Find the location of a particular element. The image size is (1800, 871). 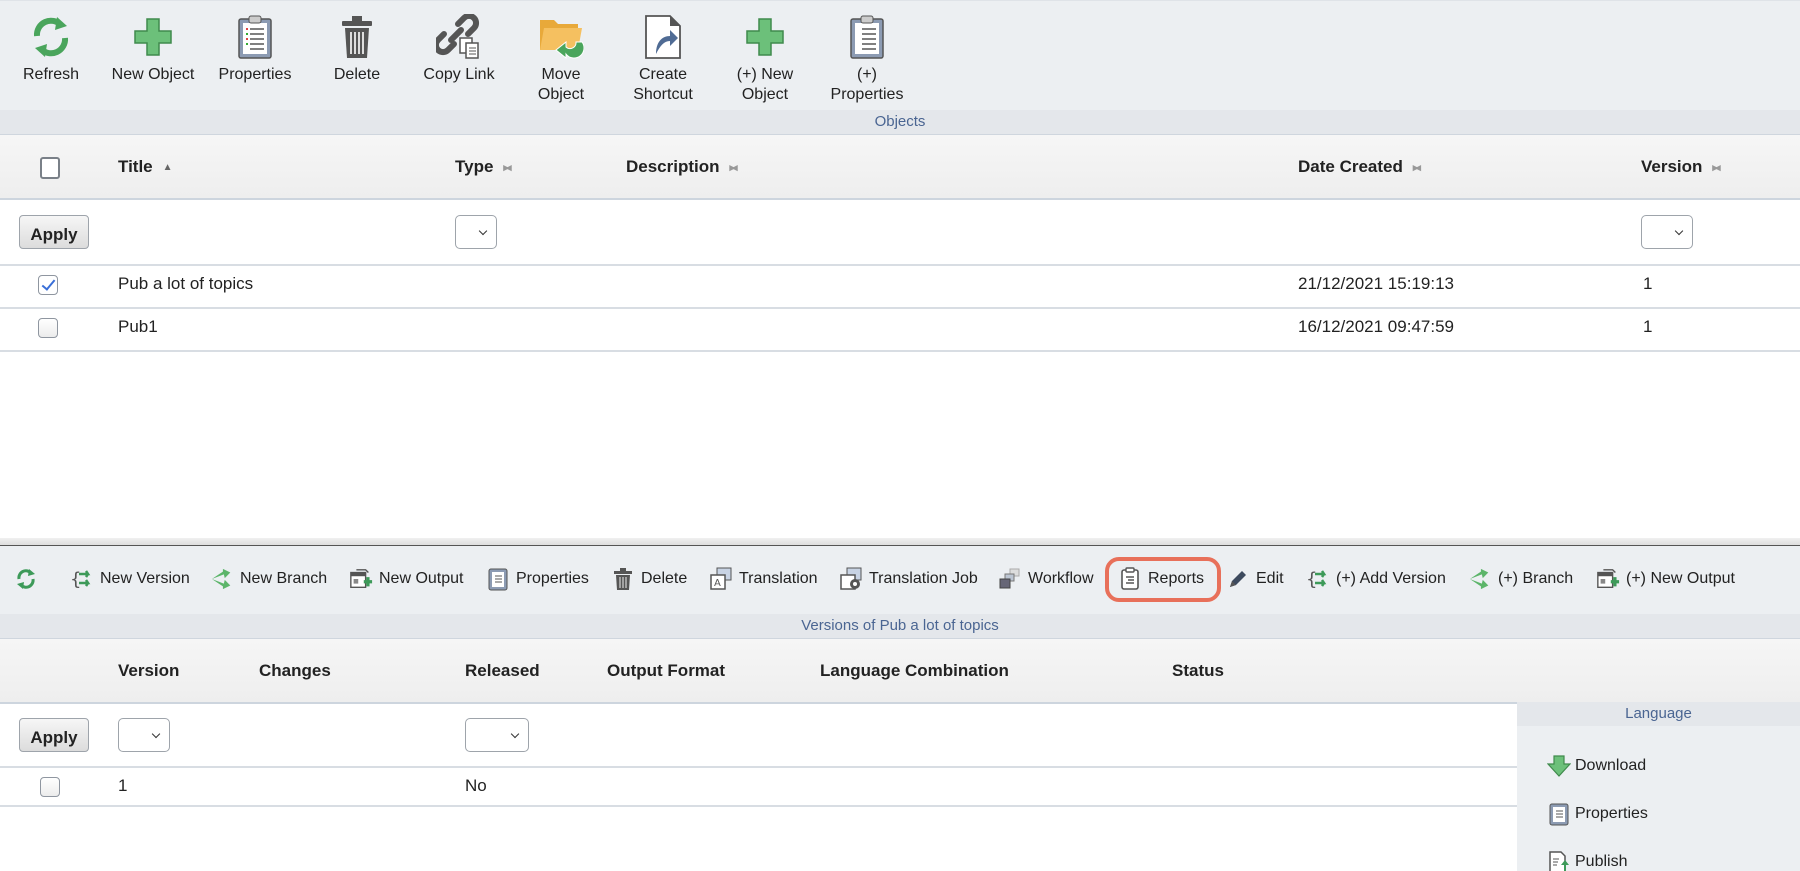

objects-section-title: Objects is located at coordinates (900, 122).